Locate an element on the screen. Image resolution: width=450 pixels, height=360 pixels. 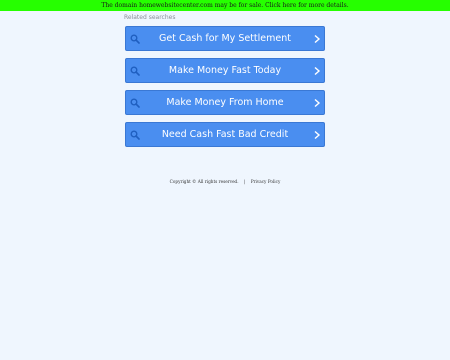
related-search-button: Need Cash Fast Bad Credit is located at coordinates (225, 134).